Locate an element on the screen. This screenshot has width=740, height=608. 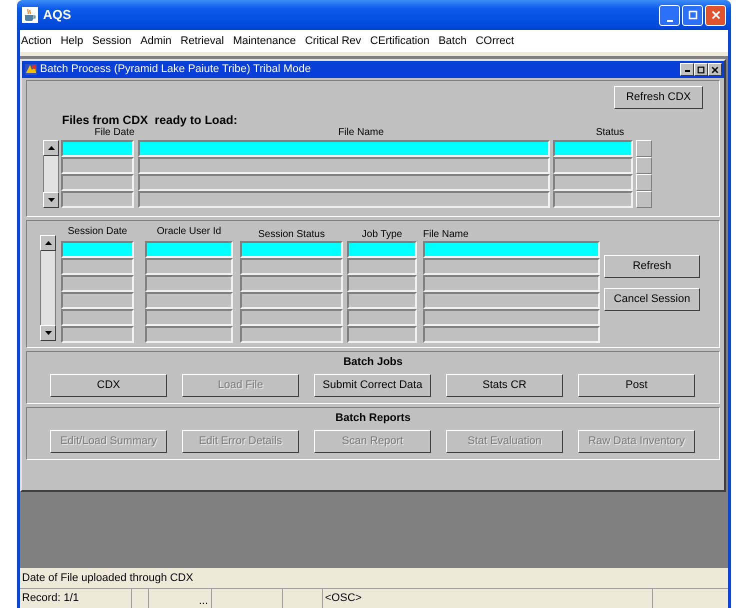
batch-button: Submit Correct Data is located at coordinates (372, 385).